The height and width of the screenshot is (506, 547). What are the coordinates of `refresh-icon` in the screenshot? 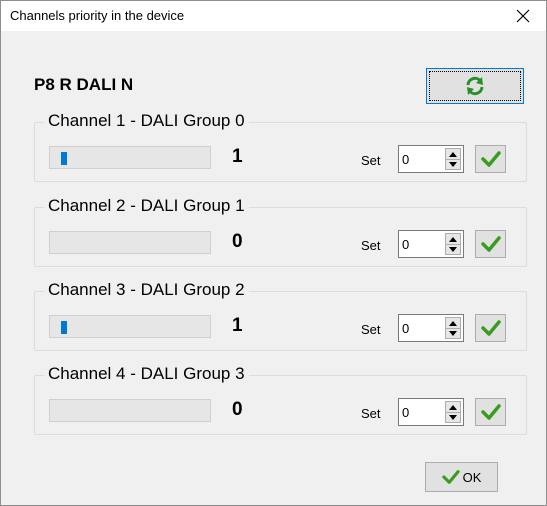 It's located at (475, 86).